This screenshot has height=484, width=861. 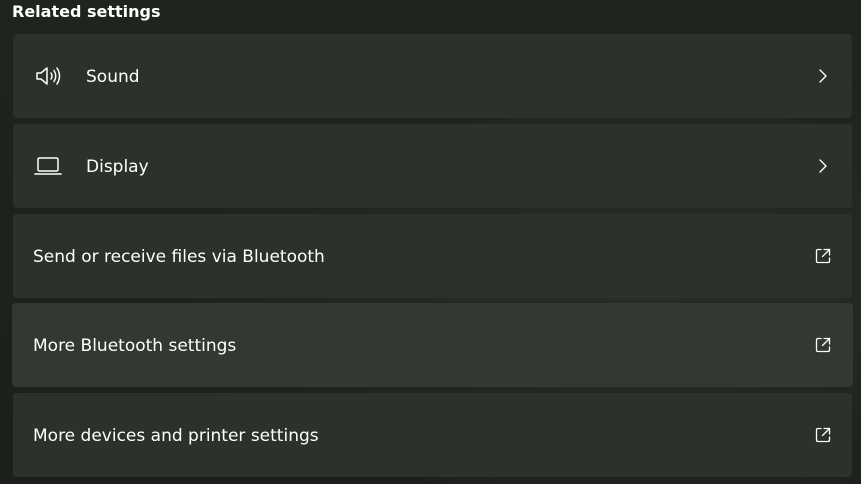 I want to click on laptop-icon, so click(x=48, y=166).